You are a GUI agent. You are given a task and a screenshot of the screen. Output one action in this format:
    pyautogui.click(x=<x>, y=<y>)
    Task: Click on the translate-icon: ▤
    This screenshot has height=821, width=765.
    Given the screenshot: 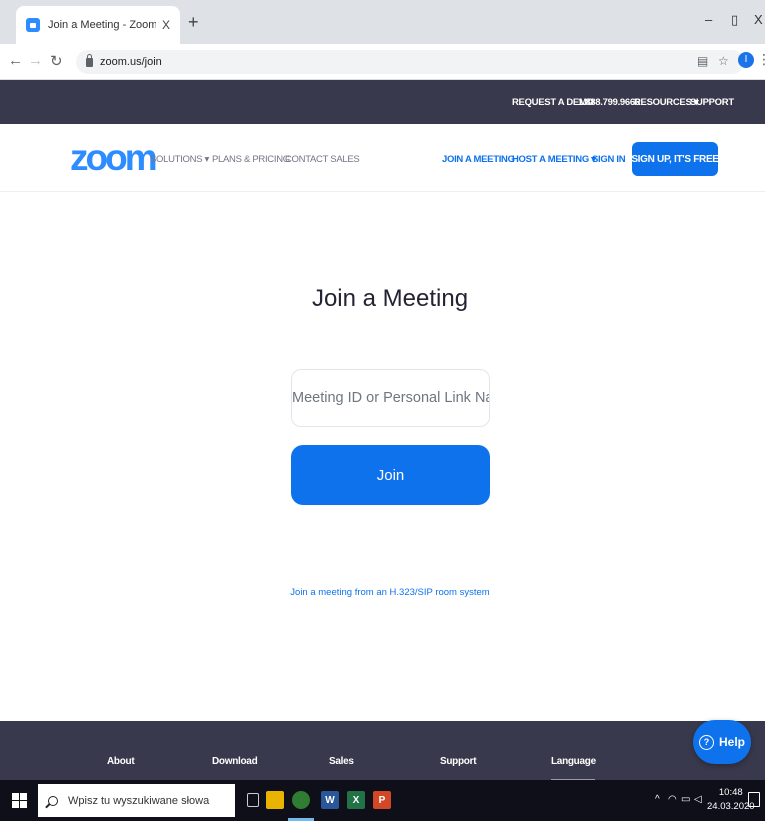 What is the action you would take?
    pyautogui.click(x=702, y=61)
    